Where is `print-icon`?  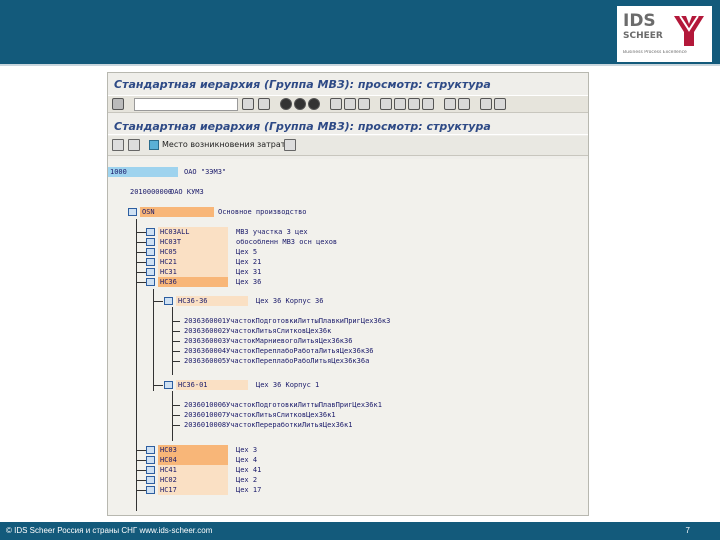 print-icon is located at coordinates (336, 104).